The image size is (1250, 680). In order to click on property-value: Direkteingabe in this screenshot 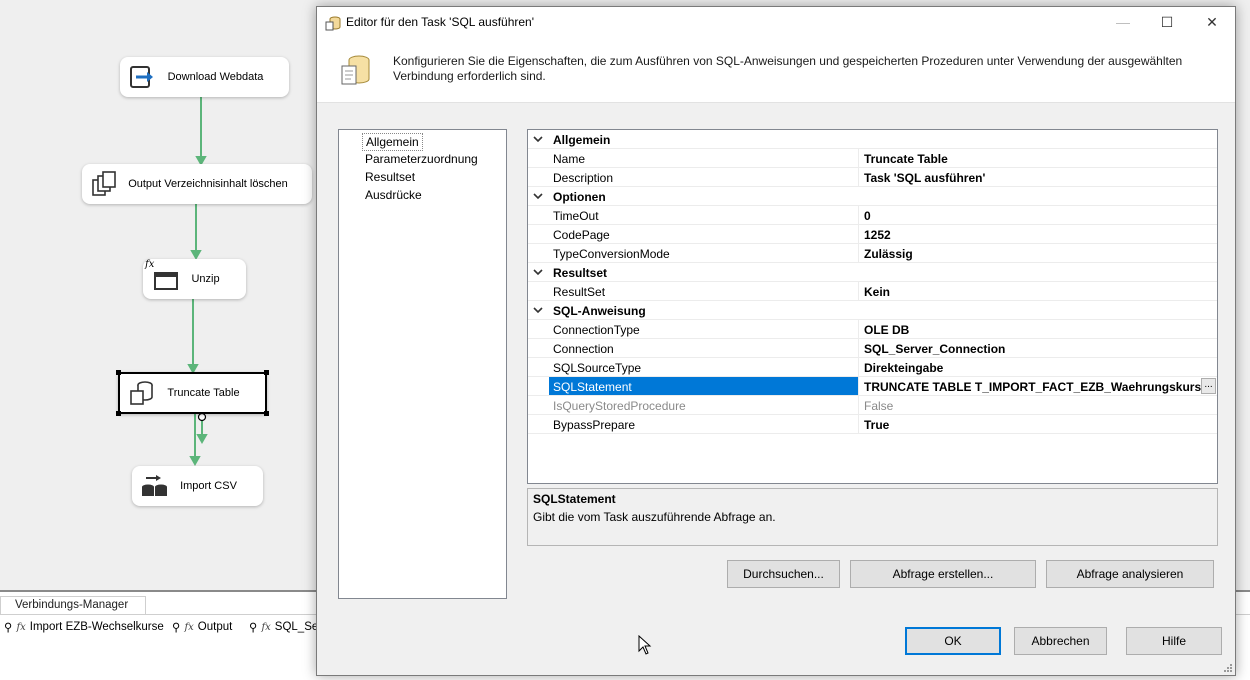, I will do `click(903, 368)`.